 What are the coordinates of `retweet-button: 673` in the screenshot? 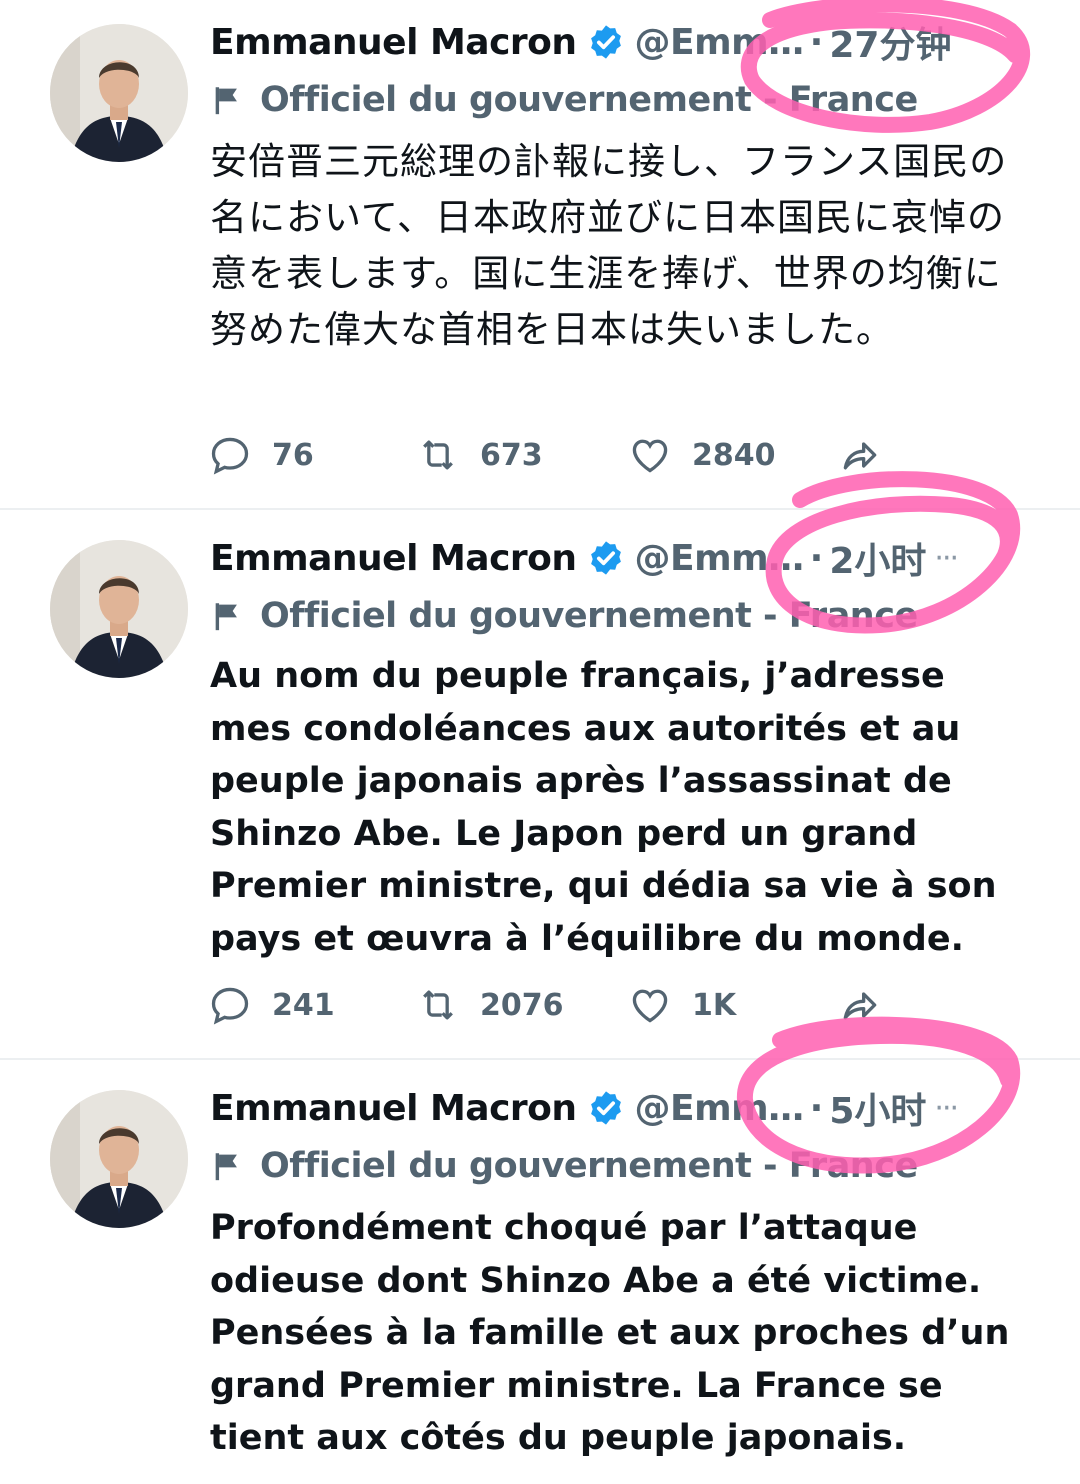 It's located at (479, 455).